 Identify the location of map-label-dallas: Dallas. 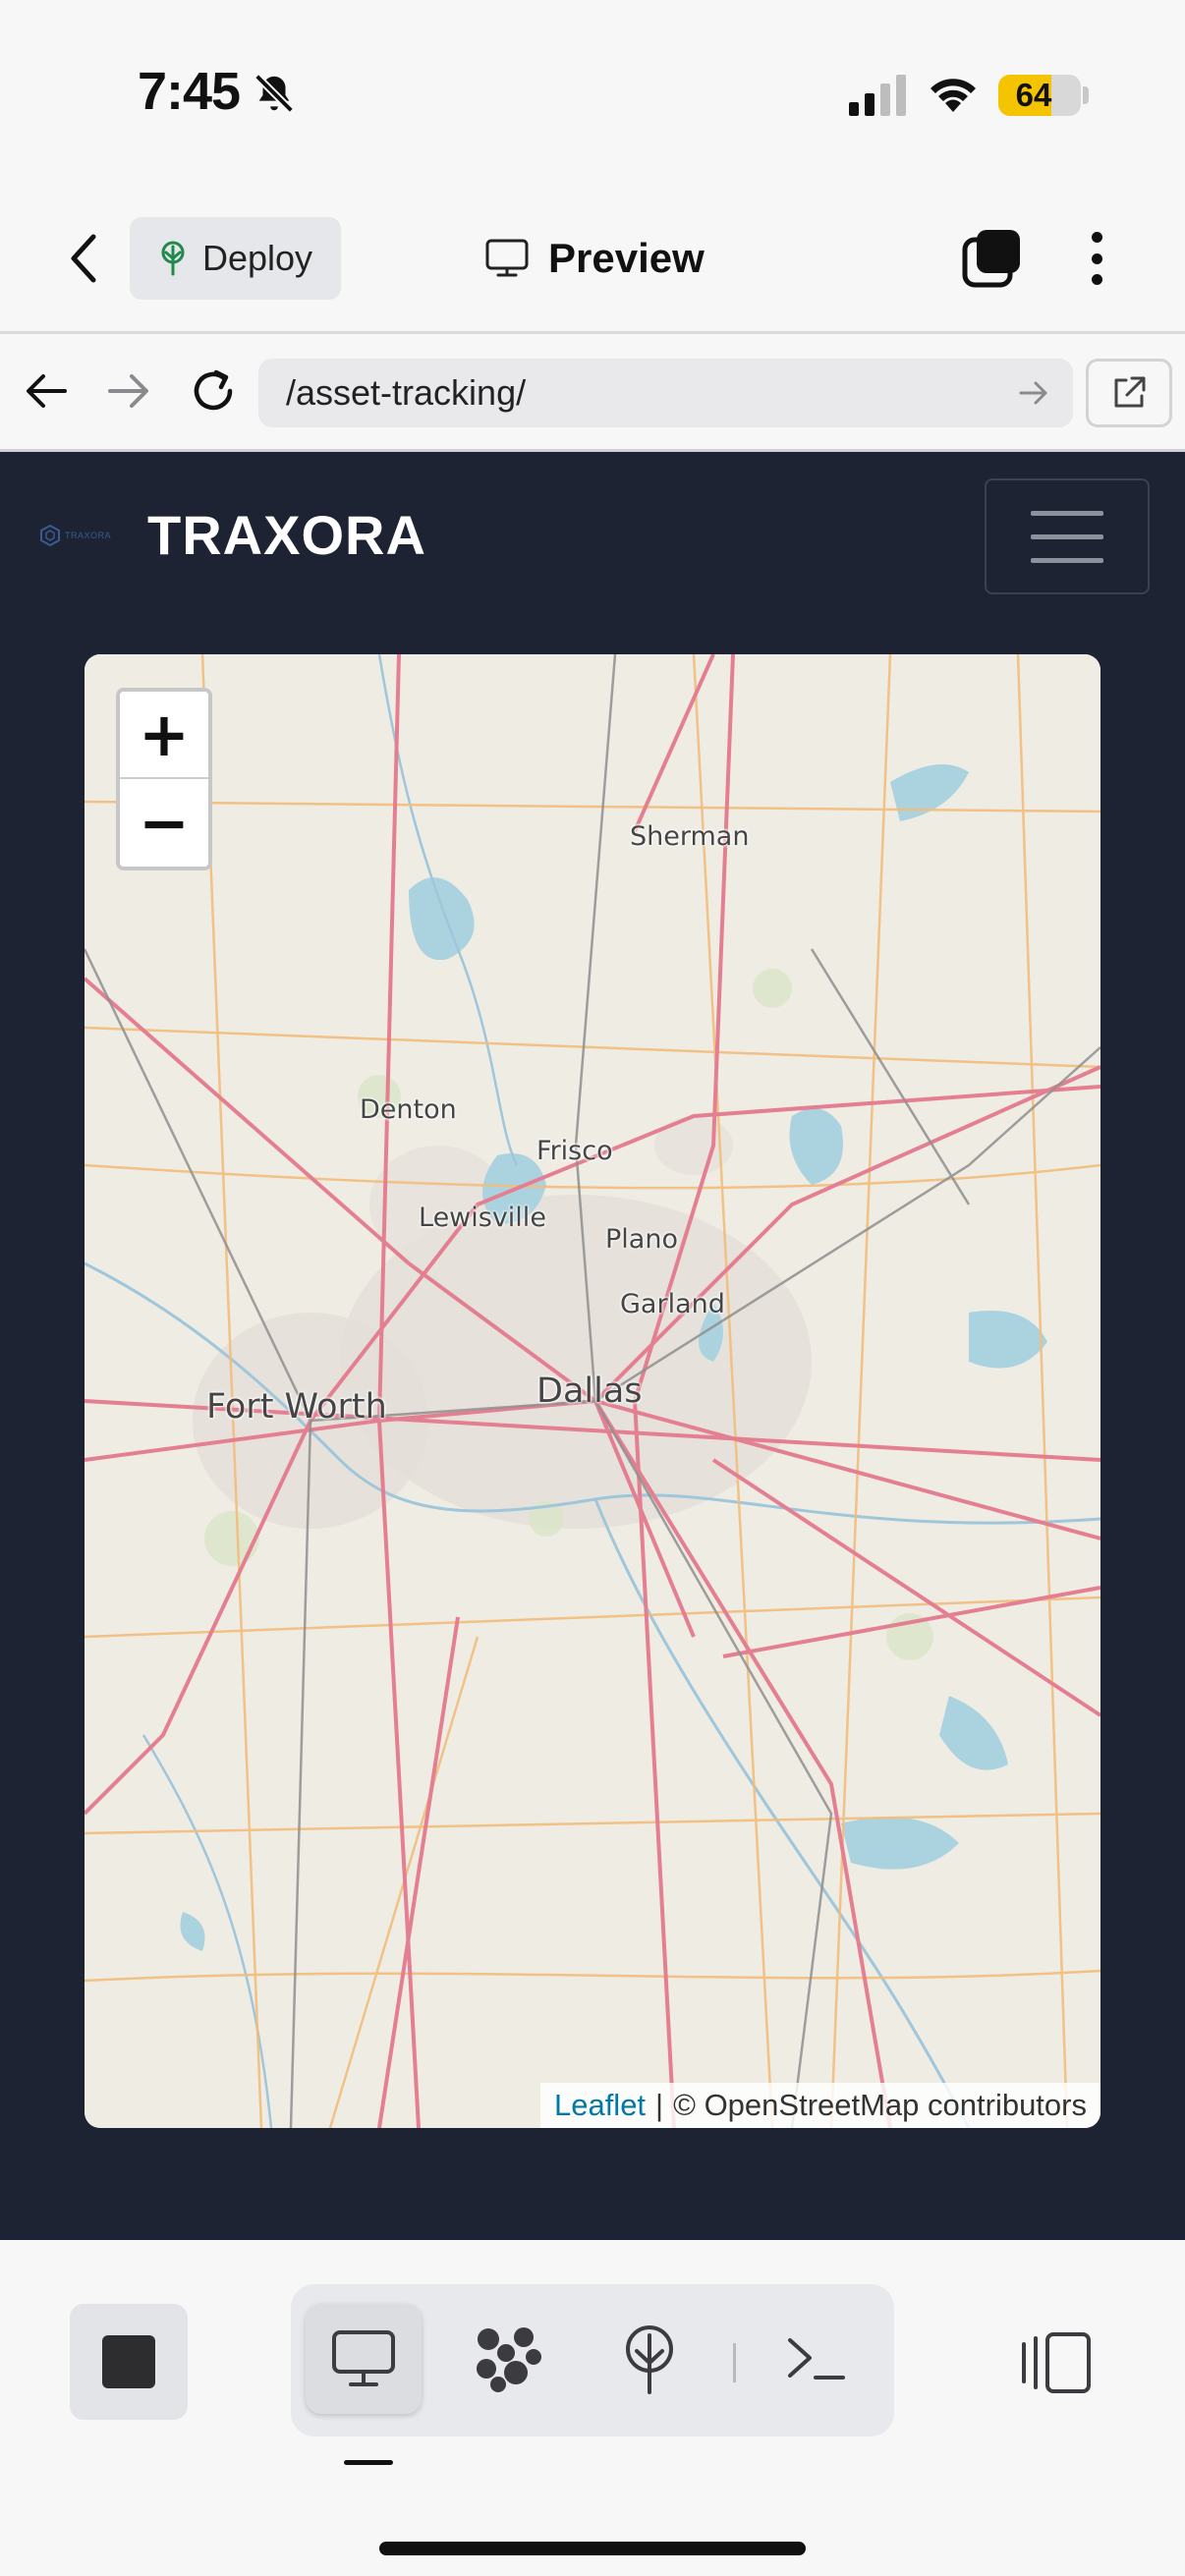
(590, 1391).